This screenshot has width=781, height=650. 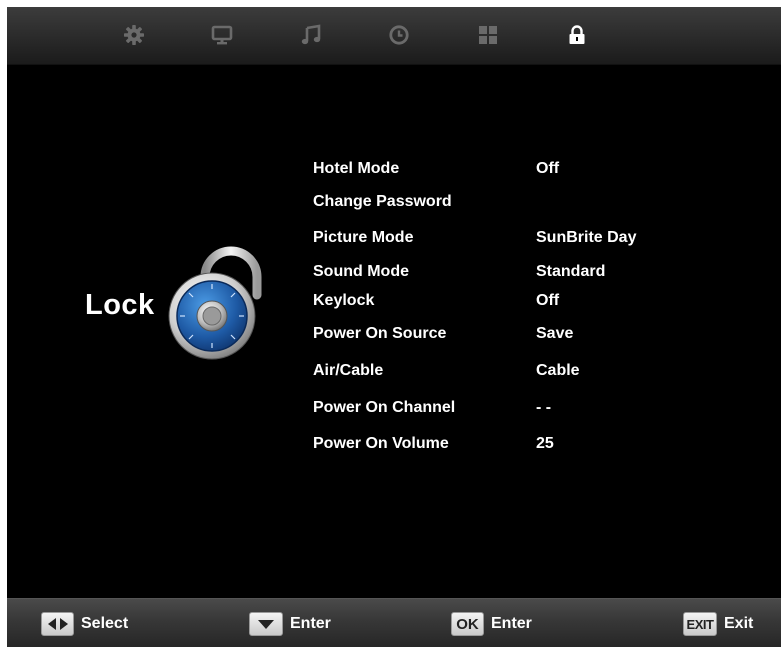 What do you see at coordinates (523, 171) in the screenshot?
I see `menu-item-hotel-mode: Hotel Mode Off` at bounding box center [523, 171].